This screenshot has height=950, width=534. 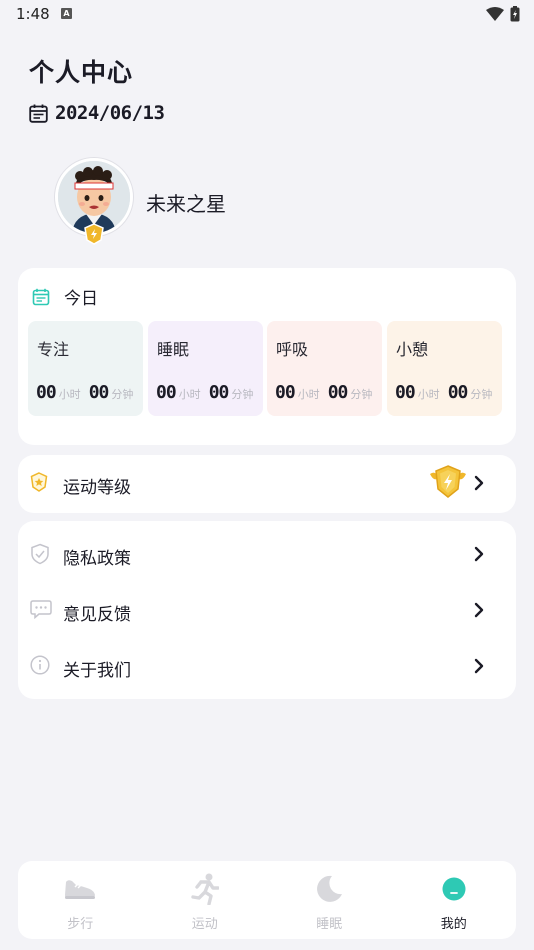 What do you see at coordinates (453, 924) in the screenshot?
I see `tab-label: 我的` at bounding box center [453, 924].